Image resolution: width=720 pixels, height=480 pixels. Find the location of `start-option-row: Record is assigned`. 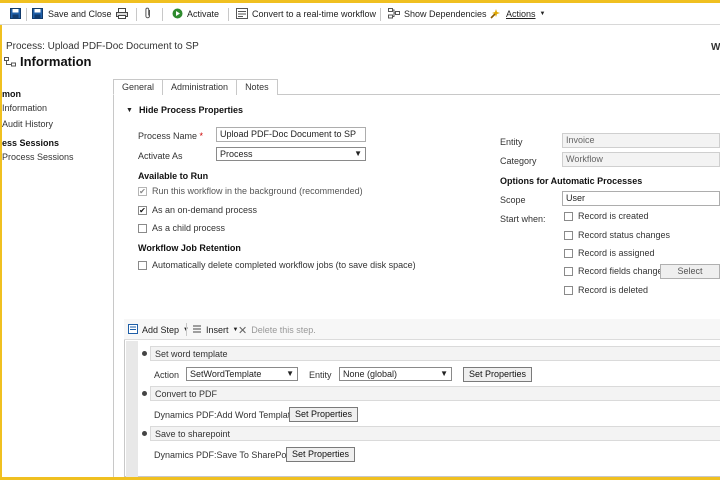

start-option-row: Record is assigned is located at coordinates (609, 253).